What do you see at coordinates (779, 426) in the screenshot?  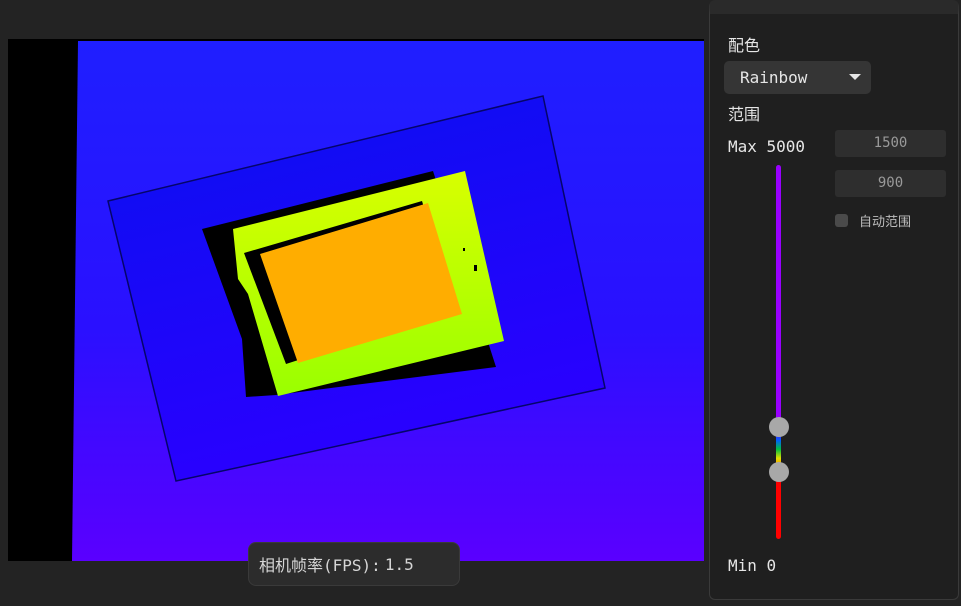 I see `range-slider-upper-thumb` at bounding box center [779, 426].